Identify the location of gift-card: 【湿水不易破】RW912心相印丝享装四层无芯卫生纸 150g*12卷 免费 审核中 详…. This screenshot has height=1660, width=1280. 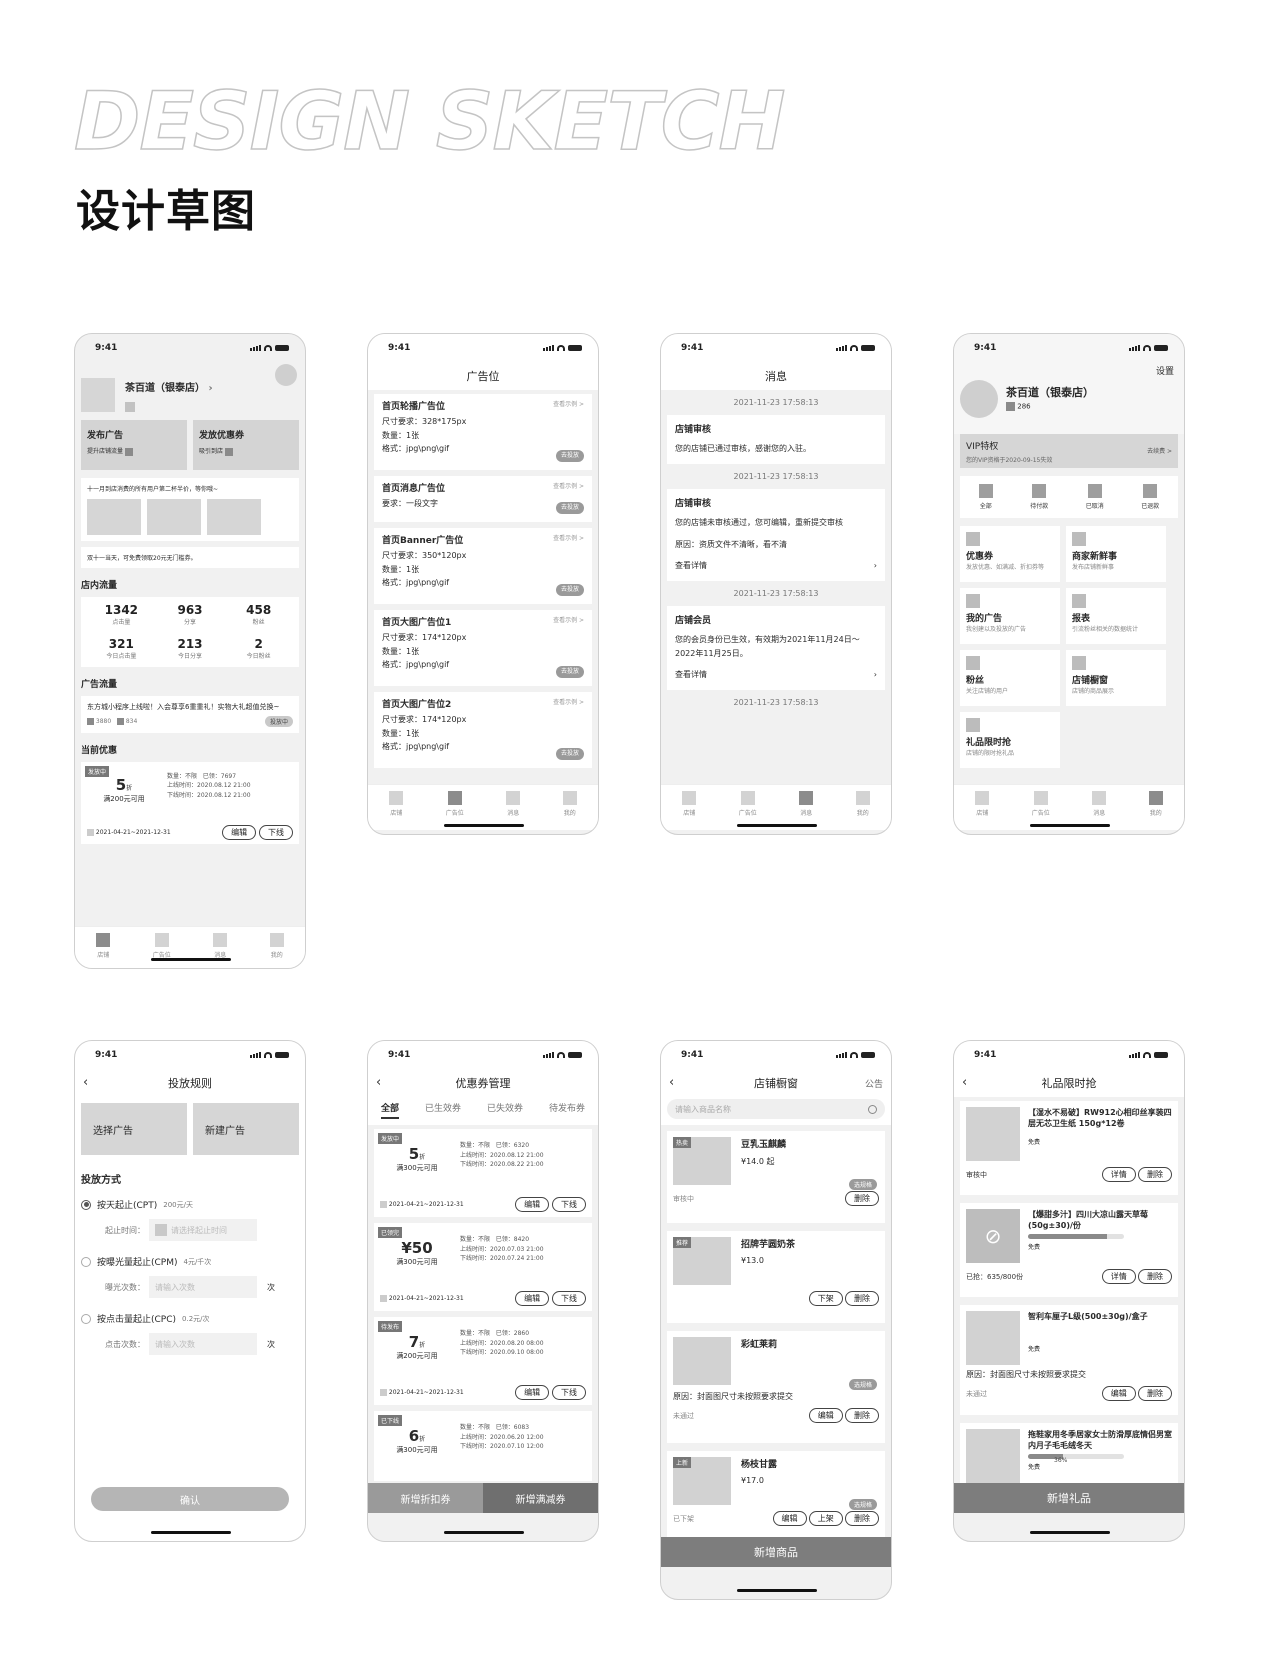
(1069, 1148).